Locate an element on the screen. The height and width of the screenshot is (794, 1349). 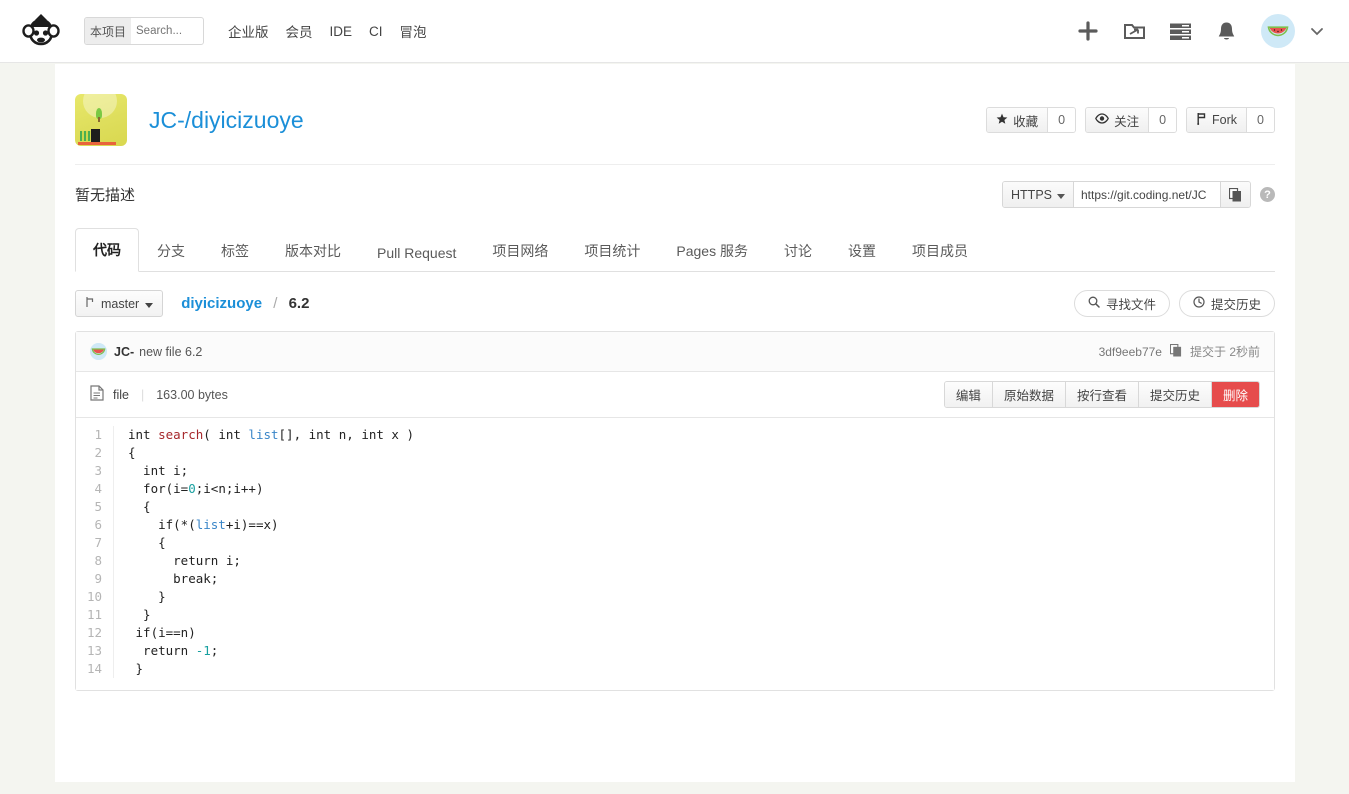
star-count: 0 is located at coordinates (1061, 120).